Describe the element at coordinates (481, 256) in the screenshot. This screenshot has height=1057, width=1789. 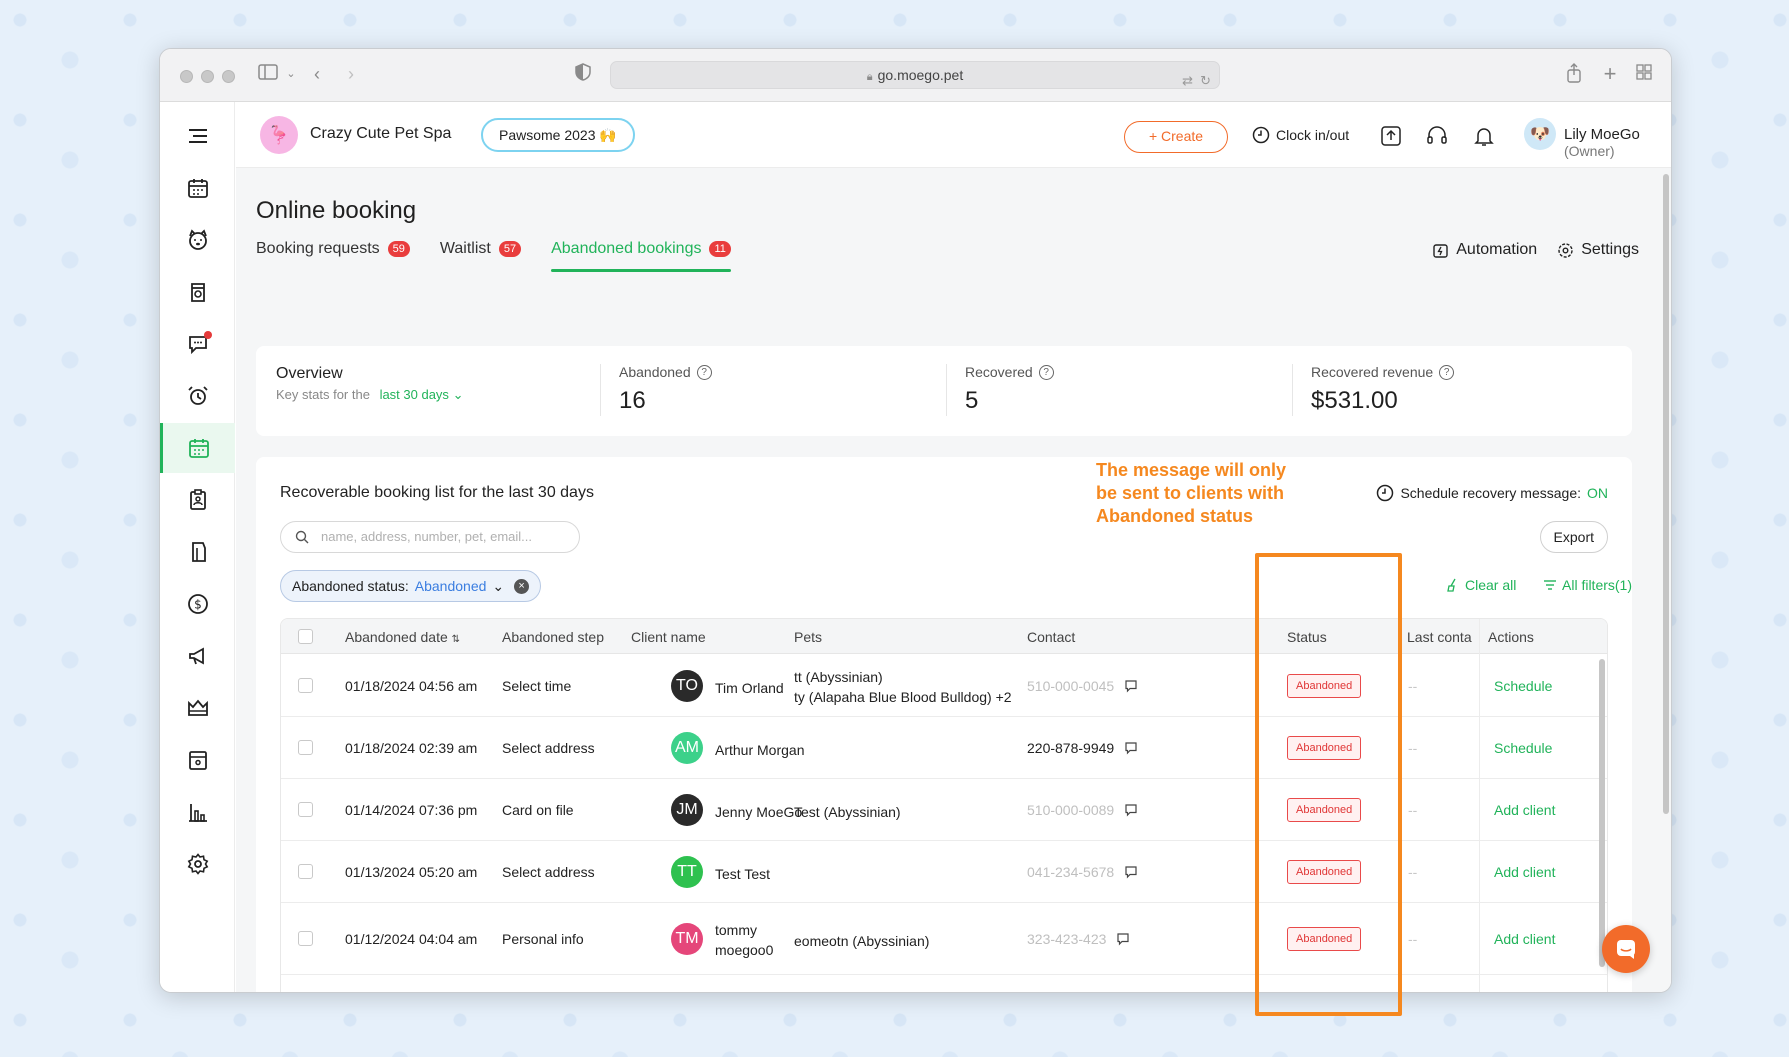
I see `tab-waitlist: Waitlist 57` at that location.